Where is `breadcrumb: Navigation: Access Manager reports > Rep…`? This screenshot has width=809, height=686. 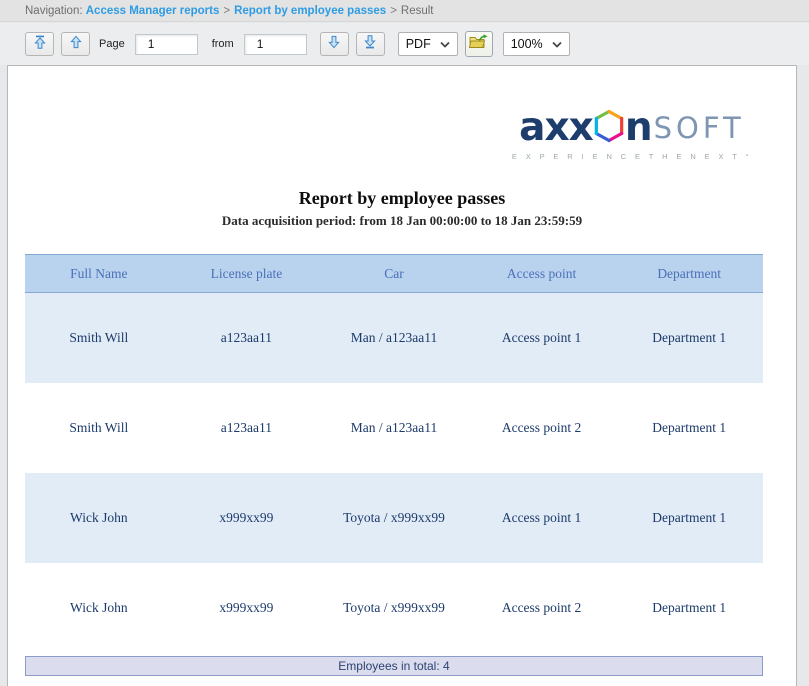 breadcrumb: Navigation: Access Manager reports > Rep… is located at coordinates (404, 11).